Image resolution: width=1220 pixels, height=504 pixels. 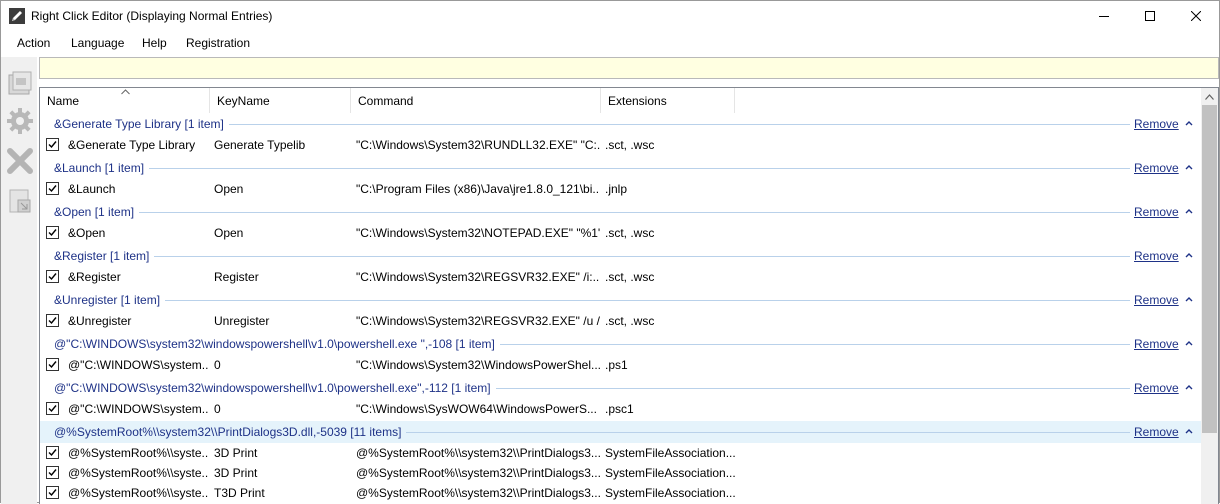 I want to click on add-entry-button, so click(x=19, y=83).